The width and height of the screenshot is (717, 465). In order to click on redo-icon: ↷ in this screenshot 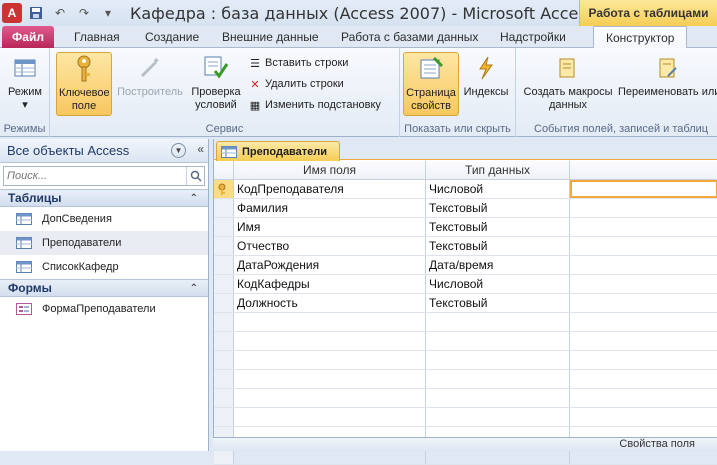, I will do `click(84, 13)`.